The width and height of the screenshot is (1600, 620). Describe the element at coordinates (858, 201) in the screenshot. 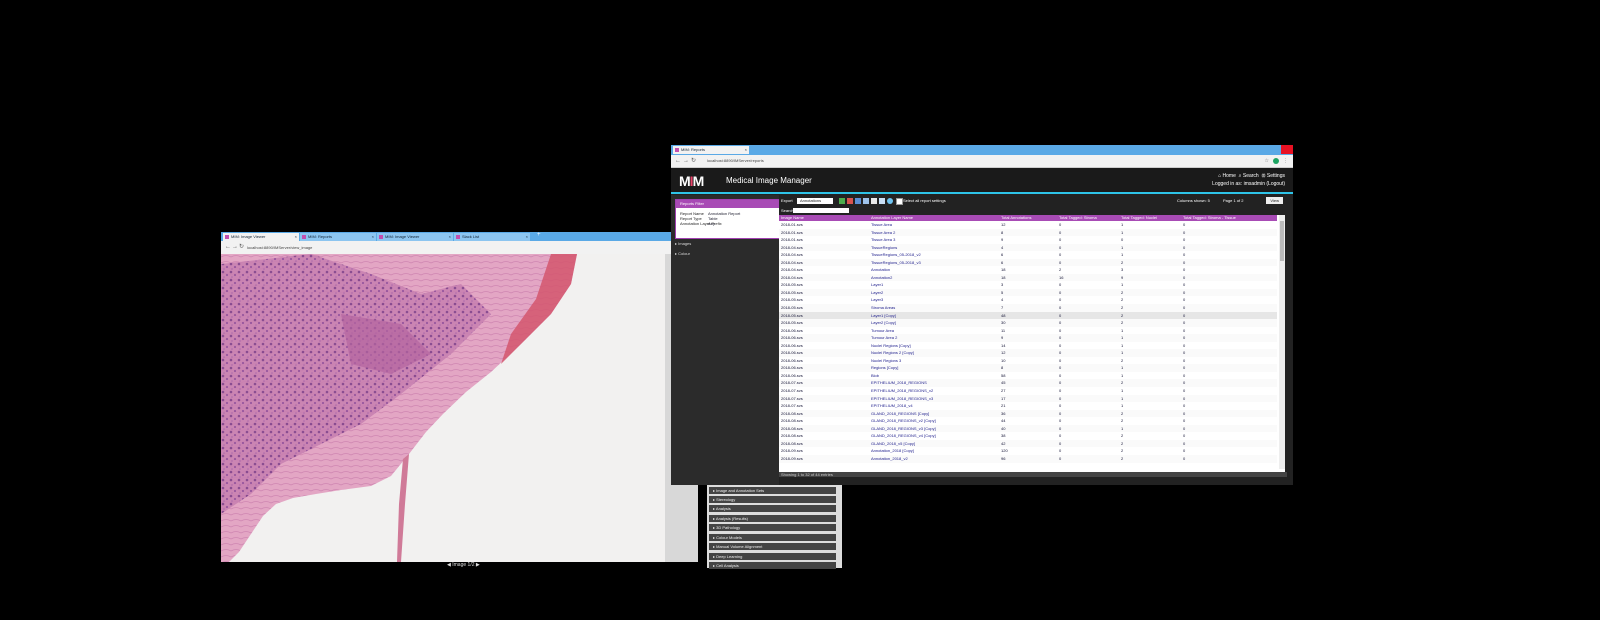

I see `save-icon` at that location.